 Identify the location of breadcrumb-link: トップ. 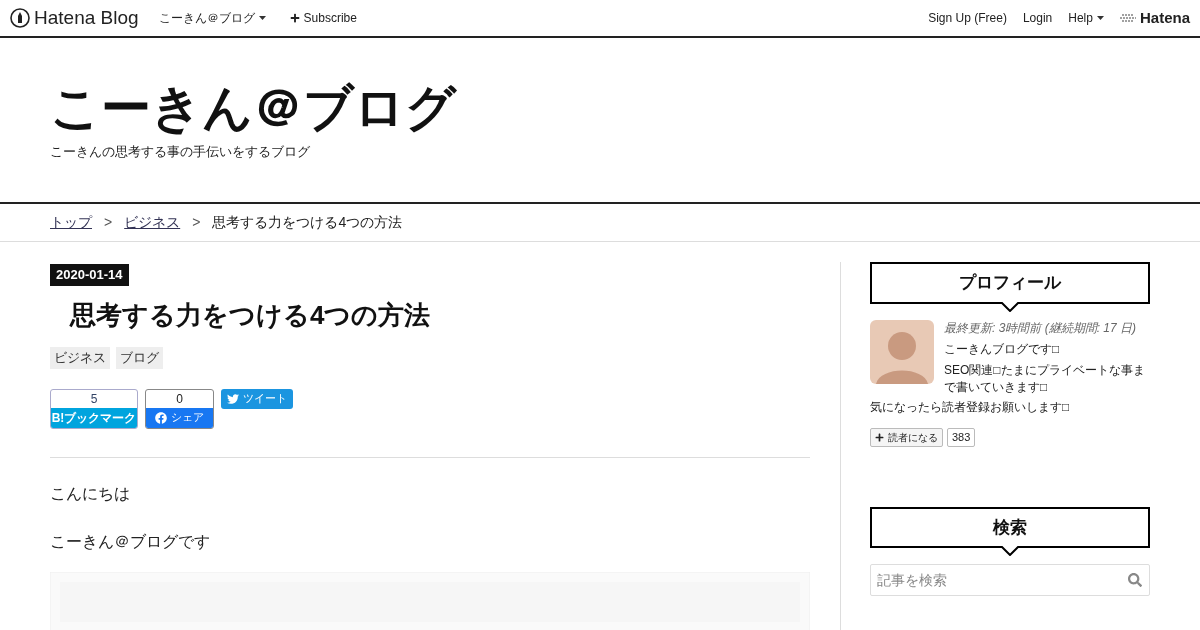
(71, 222).